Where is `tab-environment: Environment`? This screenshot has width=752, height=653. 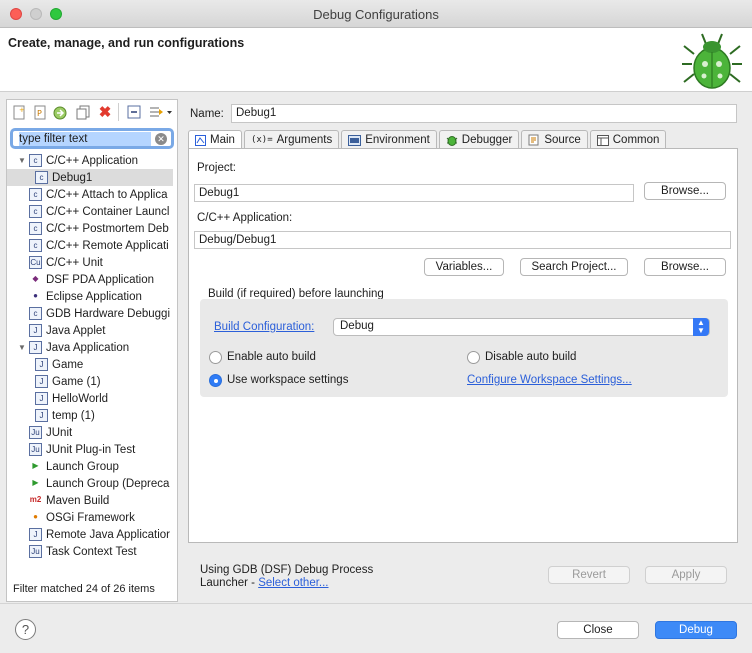 tab-environment: Environment is located at coordinates (389, 139).